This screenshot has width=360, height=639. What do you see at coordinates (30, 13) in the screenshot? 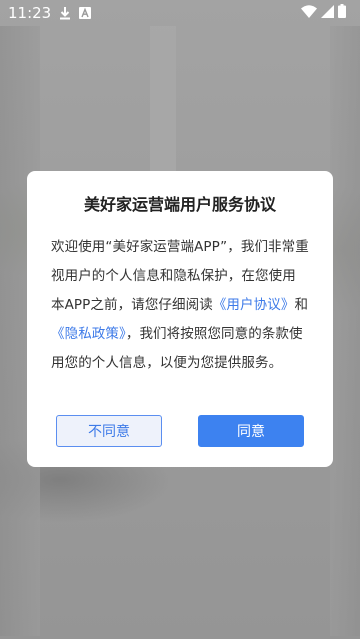
I see `status-time: 11:23` at bounding box center [30, 13].